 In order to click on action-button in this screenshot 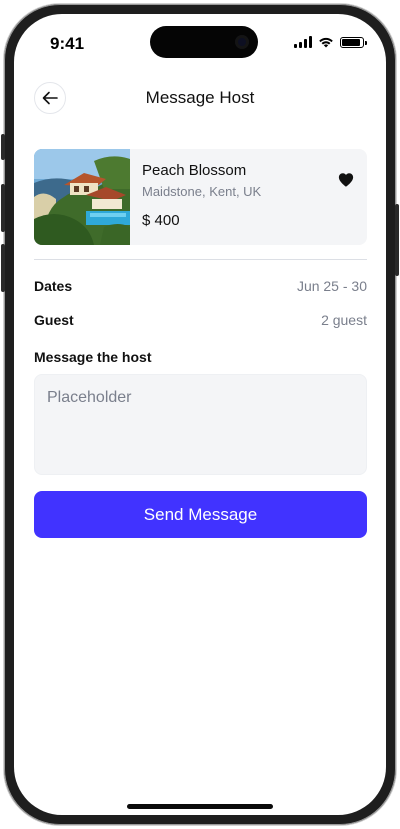, I will do `click(3, 147)`.